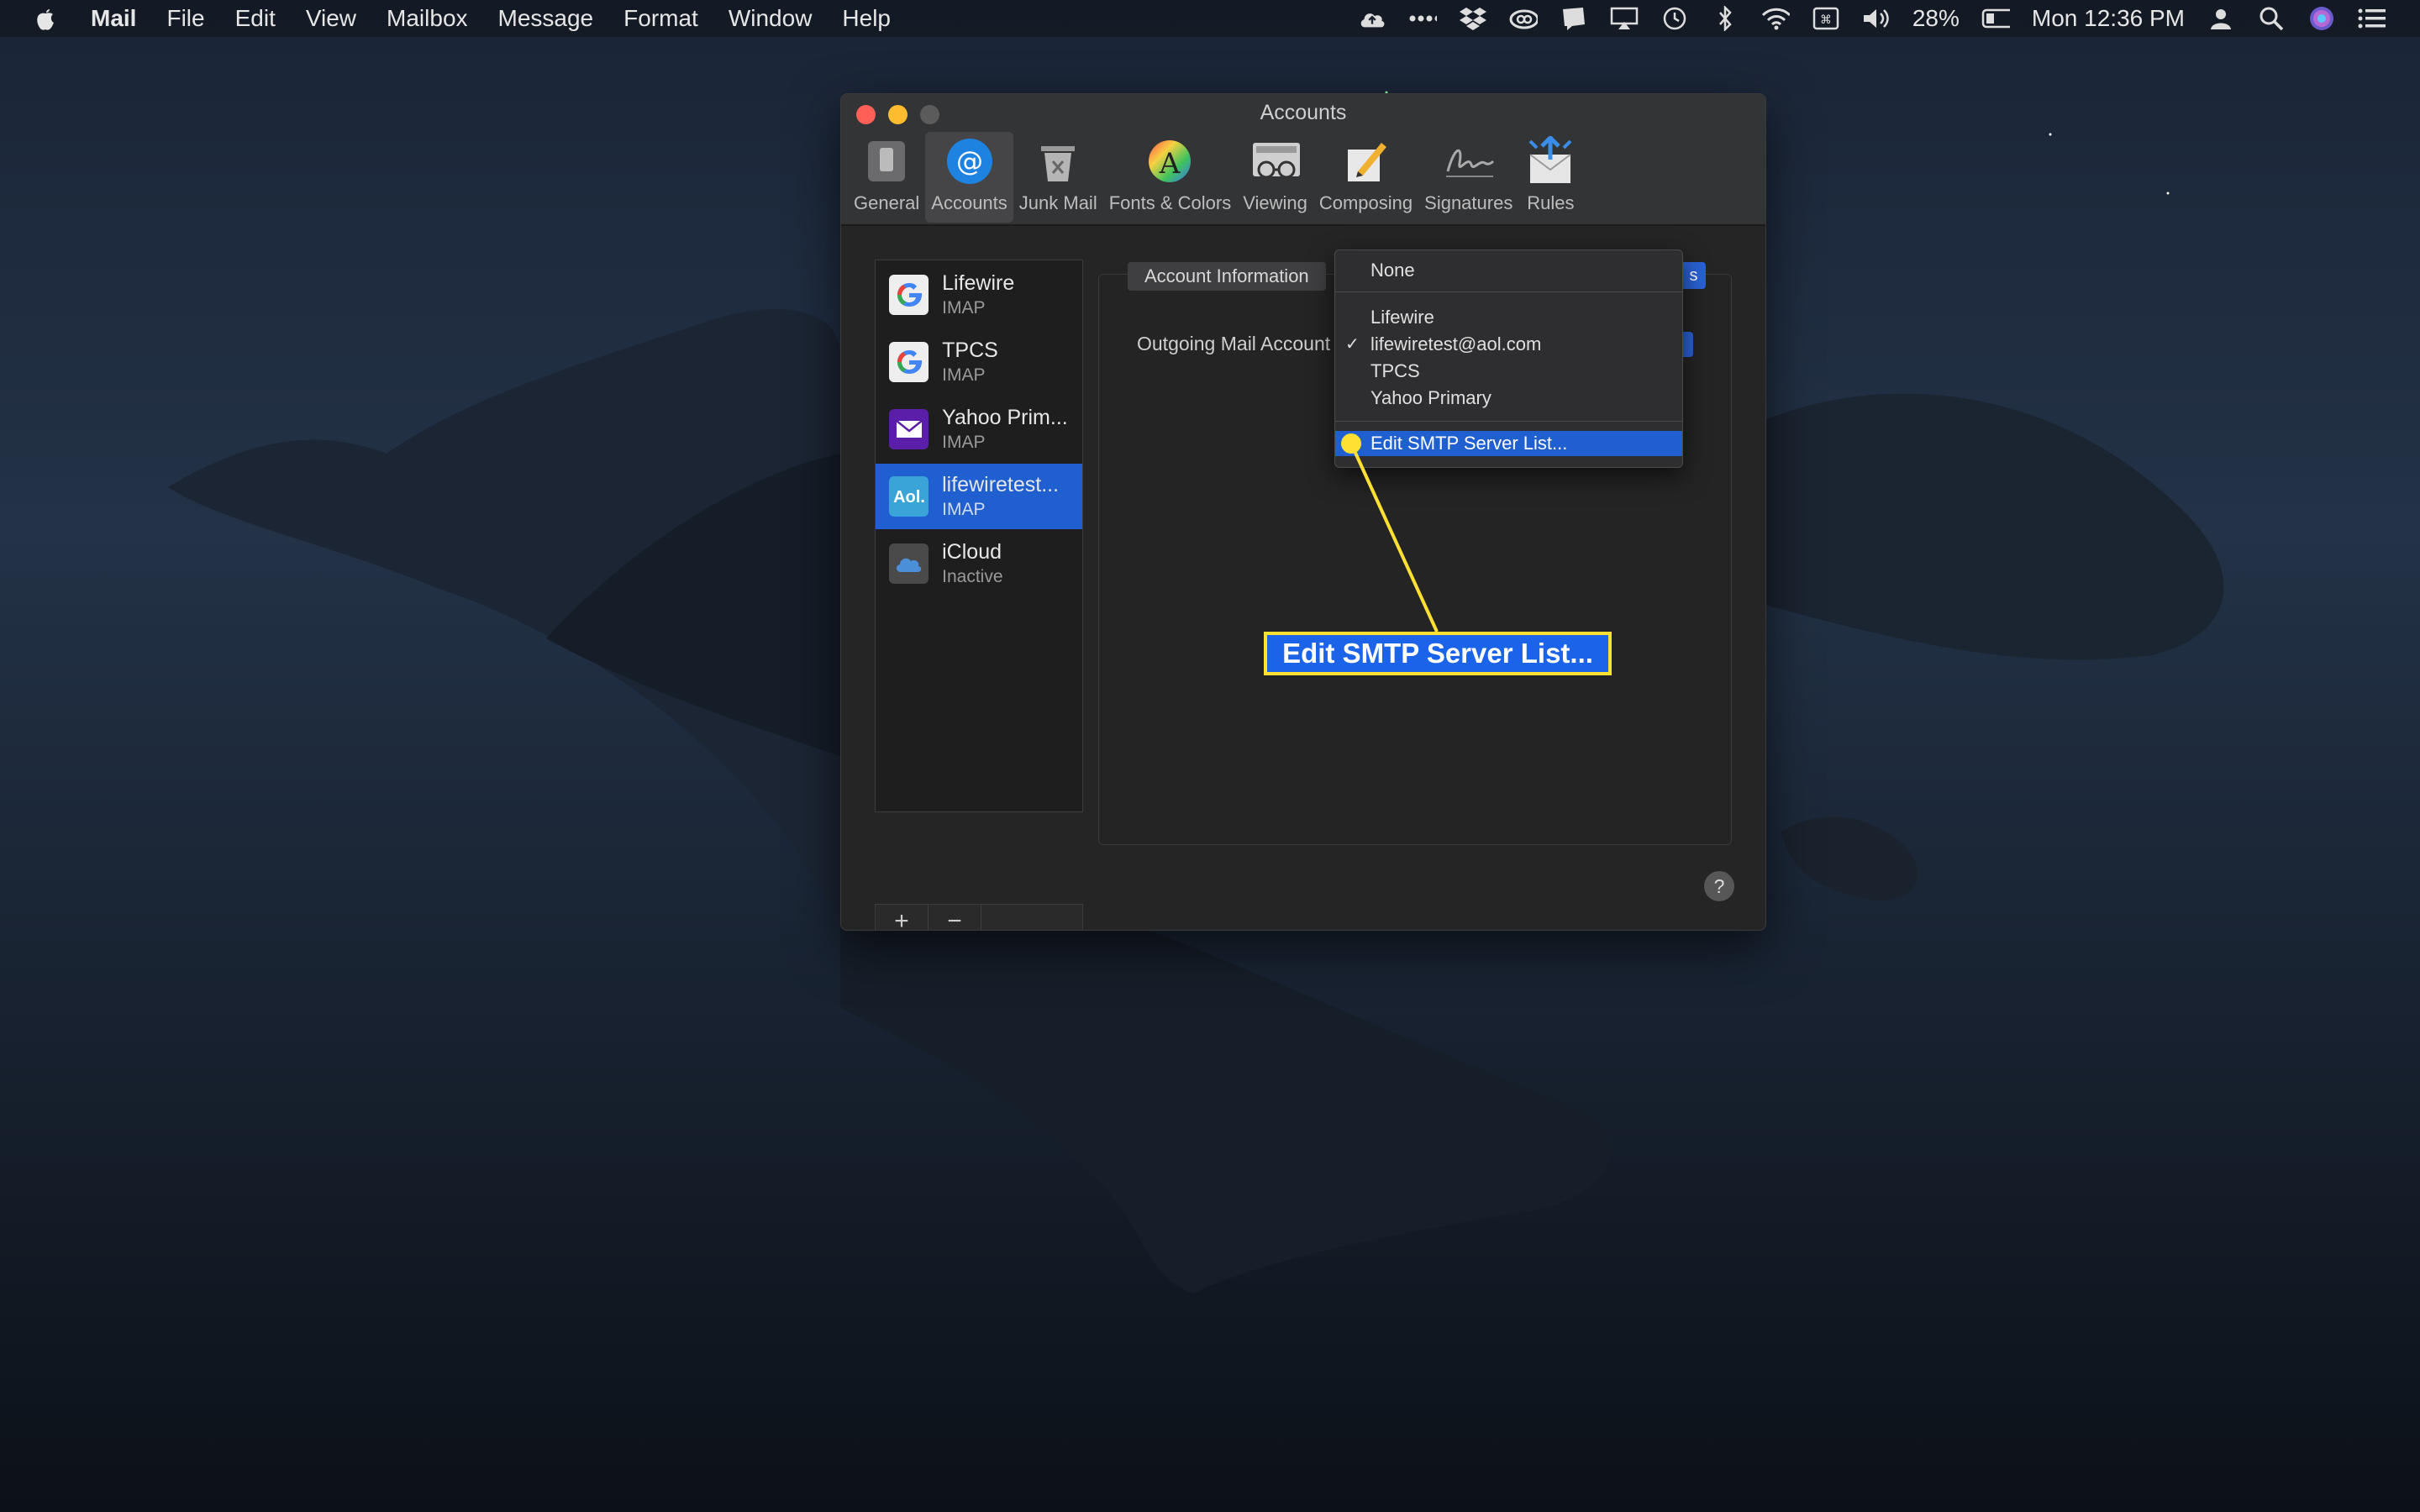 The image size is (2420, 1512). I want to click on list-item-account-aol: Aol. lifewiretest... IMAP, so click(979, 496).